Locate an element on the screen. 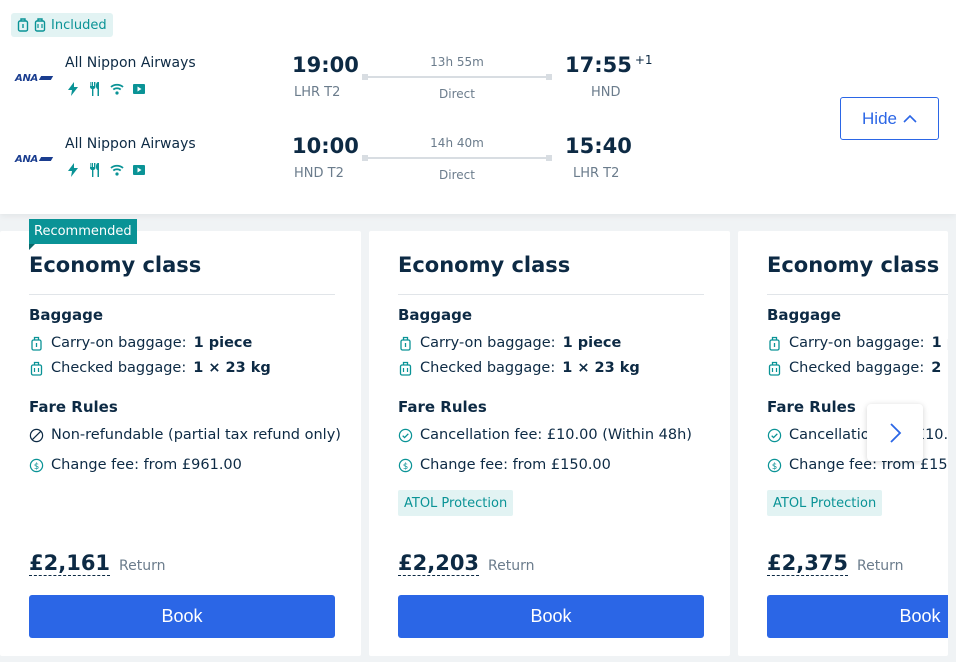  amenities is located at coordinates (106, 170).